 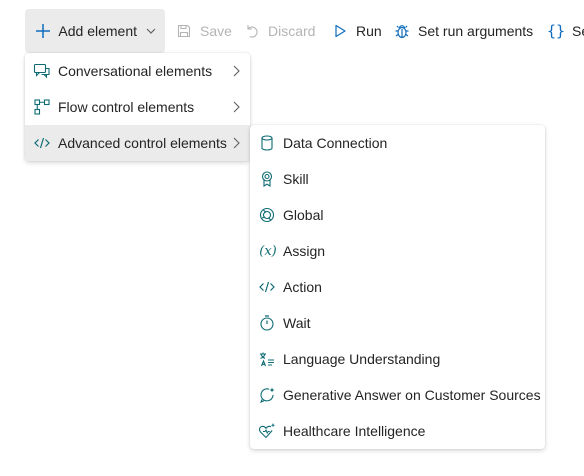 I want to click on chevron-down-icon, so click(x=151, y=31).